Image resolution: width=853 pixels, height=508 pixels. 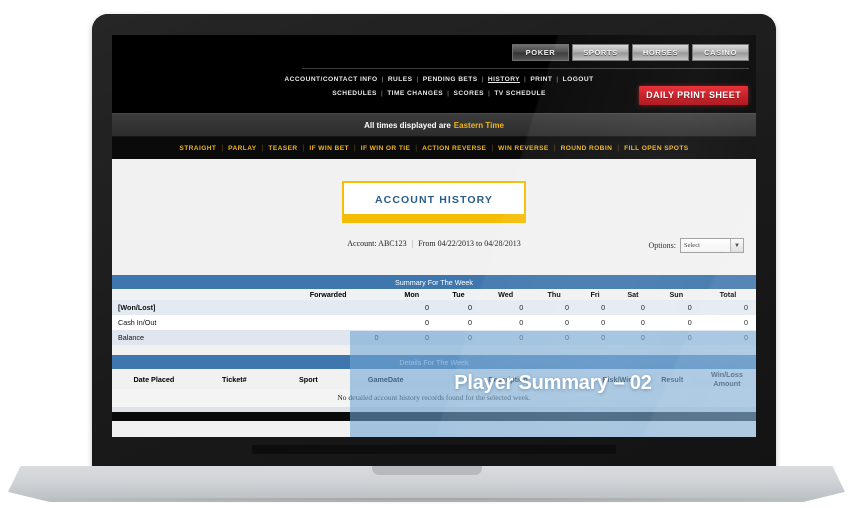 I want to click on tab-horses-label: HORSES, so click(x=660, y=52).